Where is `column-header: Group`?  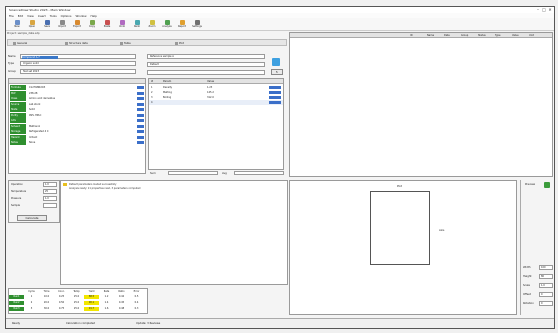
column-header: Group is located at coordinates (464, 35).